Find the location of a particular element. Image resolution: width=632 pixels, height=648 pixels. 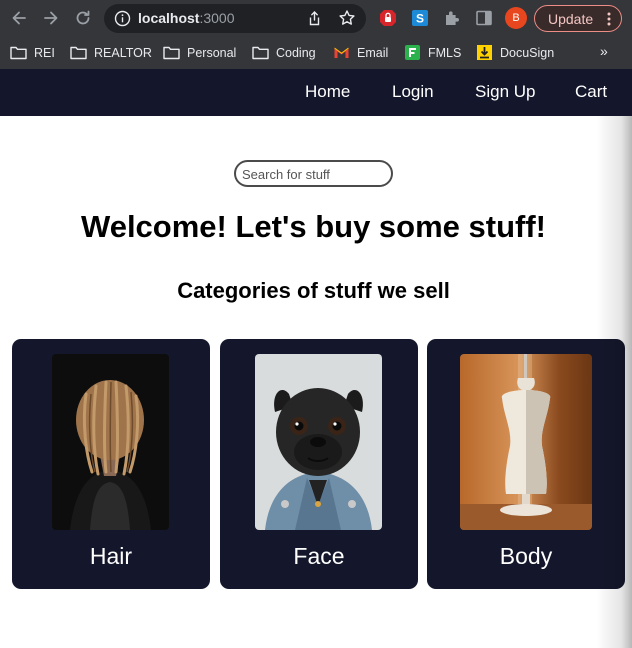

update-button: Update is located at coordinates (578, 18).